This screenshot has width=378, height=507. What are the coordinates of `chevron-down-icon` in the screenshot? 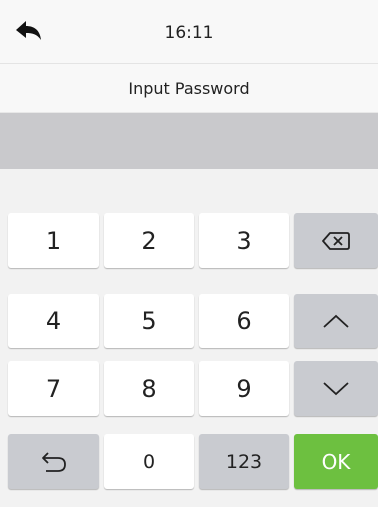 It's located at (336, 388).